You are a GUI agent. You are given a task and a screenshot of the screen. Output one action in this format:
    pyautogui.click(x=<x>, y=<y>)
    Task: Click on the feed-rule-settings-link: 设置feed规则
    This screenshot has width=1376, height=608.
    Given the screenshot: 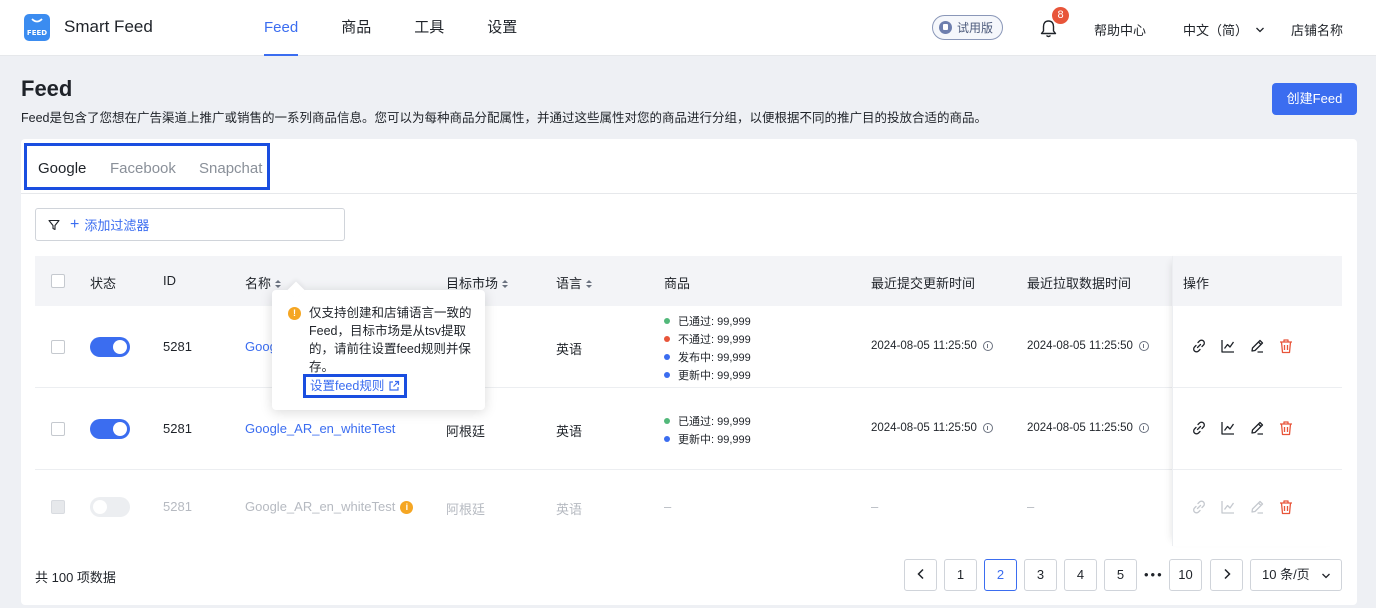 What is the action you would take?
    pyautogui.click(x=355, y=386)
    